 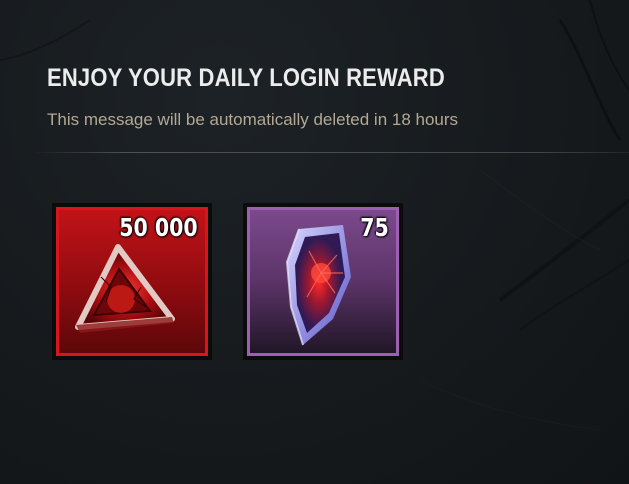 I want to click on reward-frame: 50 000, so click(x=132, y=281).